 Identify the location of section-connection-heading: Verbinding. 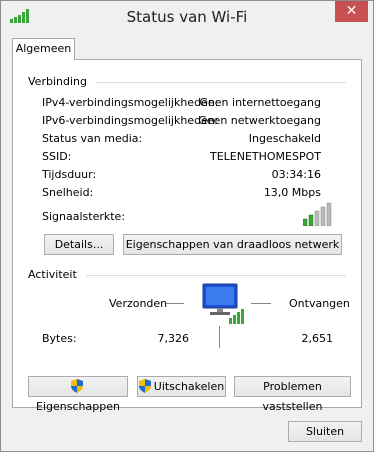
(57, 81).